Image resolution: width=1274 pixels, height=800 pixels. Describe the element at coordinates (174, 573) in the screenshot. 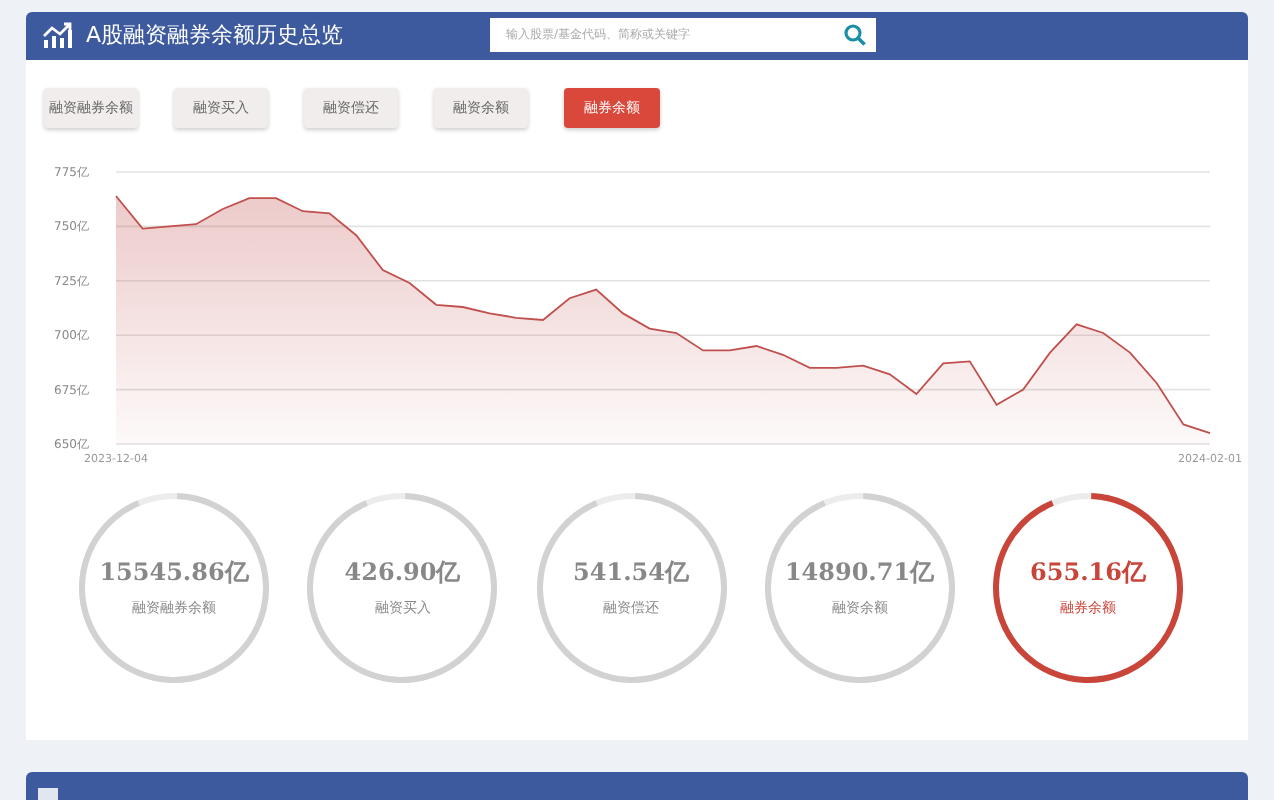

I see `summary-value: 15545.86亿` at that location.